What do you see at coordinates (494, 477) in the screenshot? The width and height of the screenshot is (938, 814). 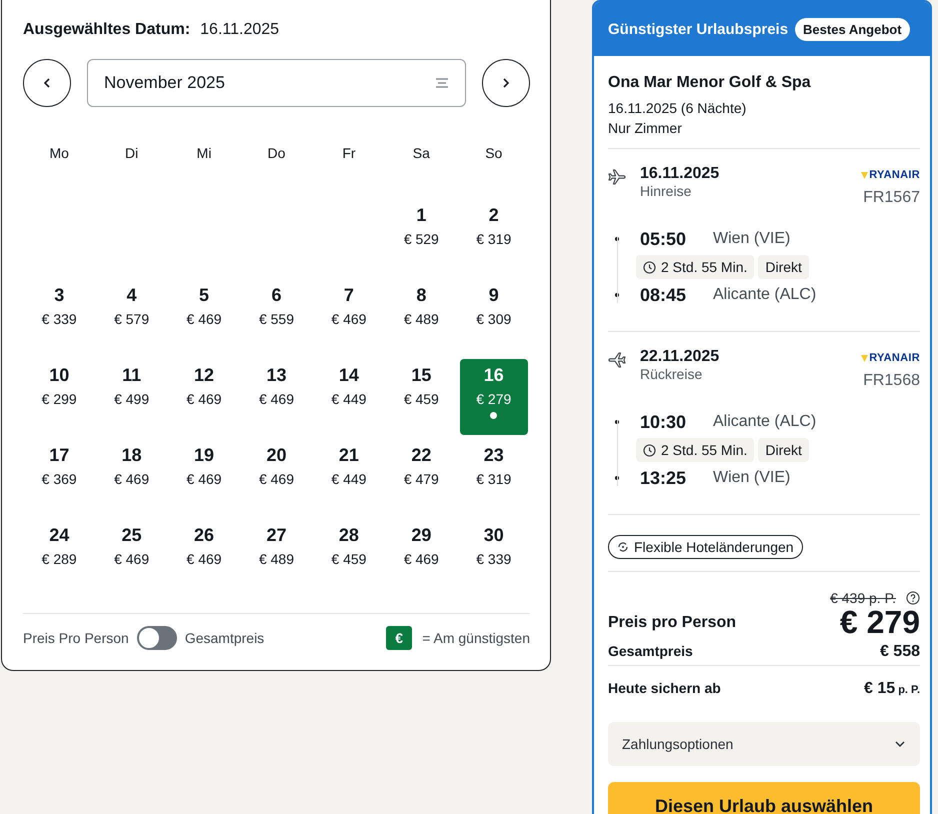 I see `calendar-day: 23 € 319` at bounding box center [494, 477].